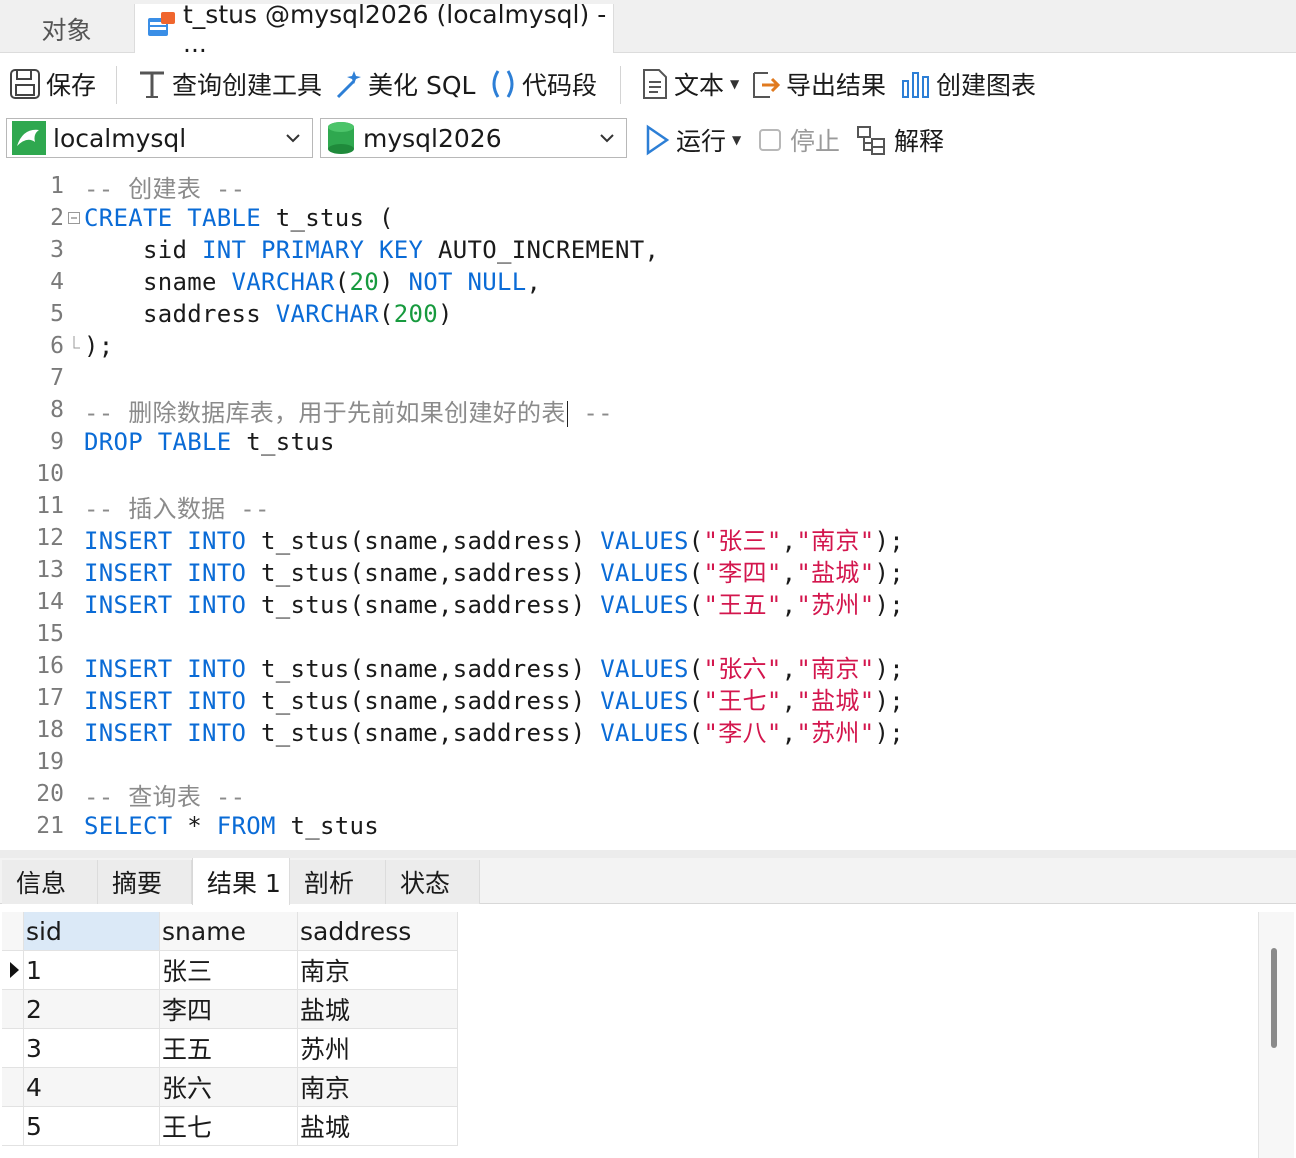  I want to click on save-button: 保存, so click(52, 84).